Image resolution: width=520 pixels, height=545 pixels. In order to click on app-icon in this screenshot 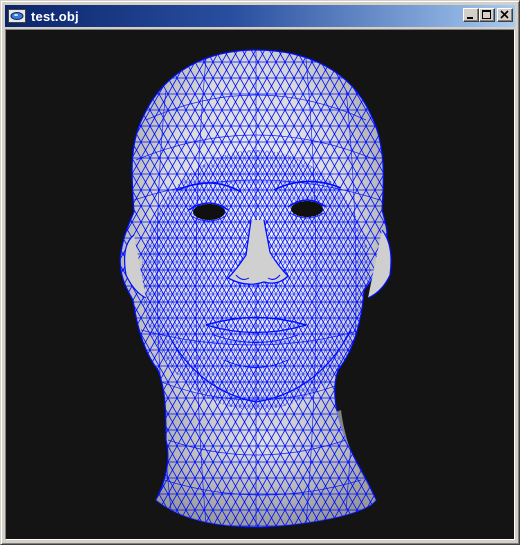, I will do `click(17, 16)`.